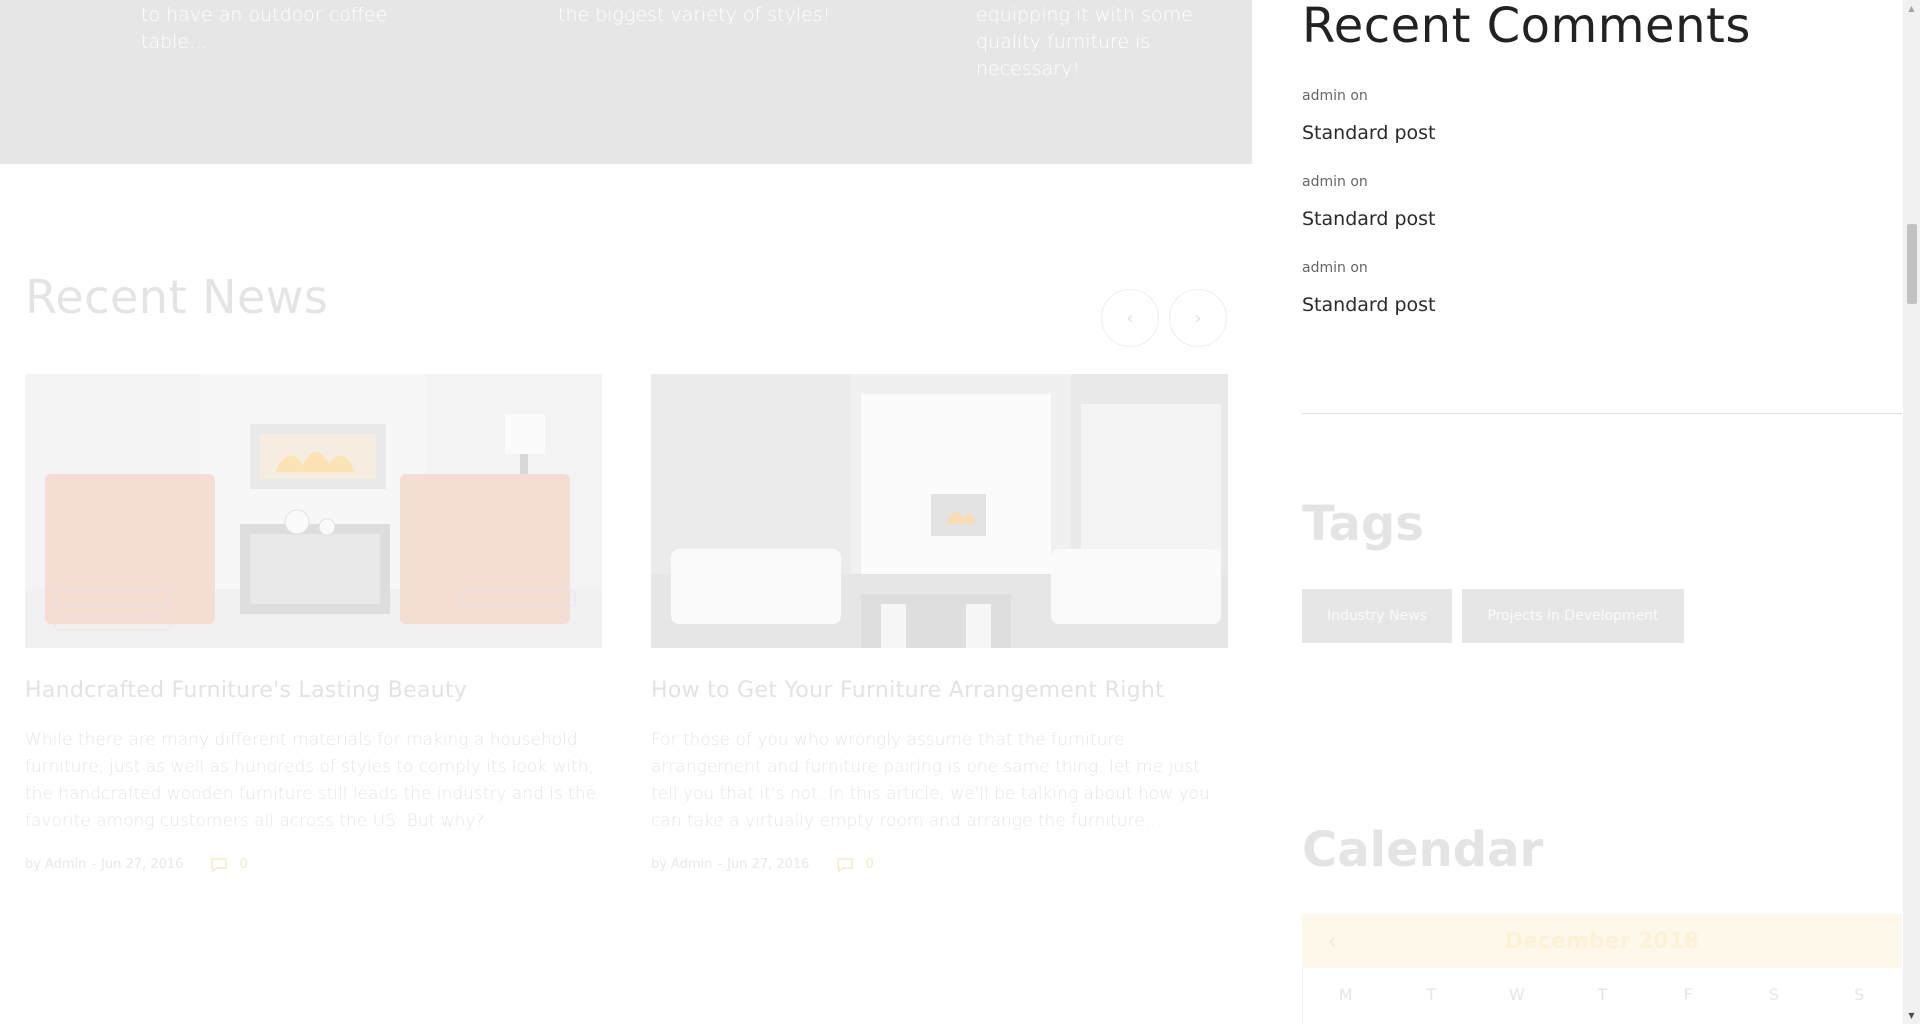 The width and height of the screenshot is (1920, 1024). I want to click on chevron-left-icon: ‹, so click(1130, 318).